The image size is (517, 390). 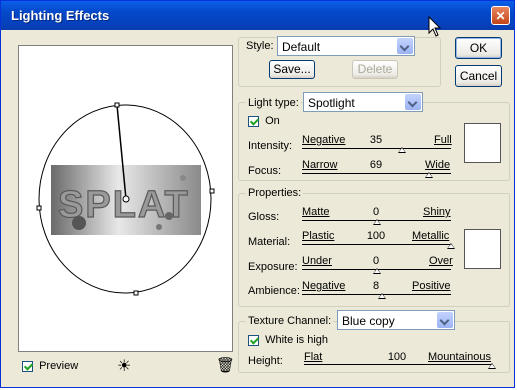 I want to click on light-color-swatch, so click(x=482, y=143).